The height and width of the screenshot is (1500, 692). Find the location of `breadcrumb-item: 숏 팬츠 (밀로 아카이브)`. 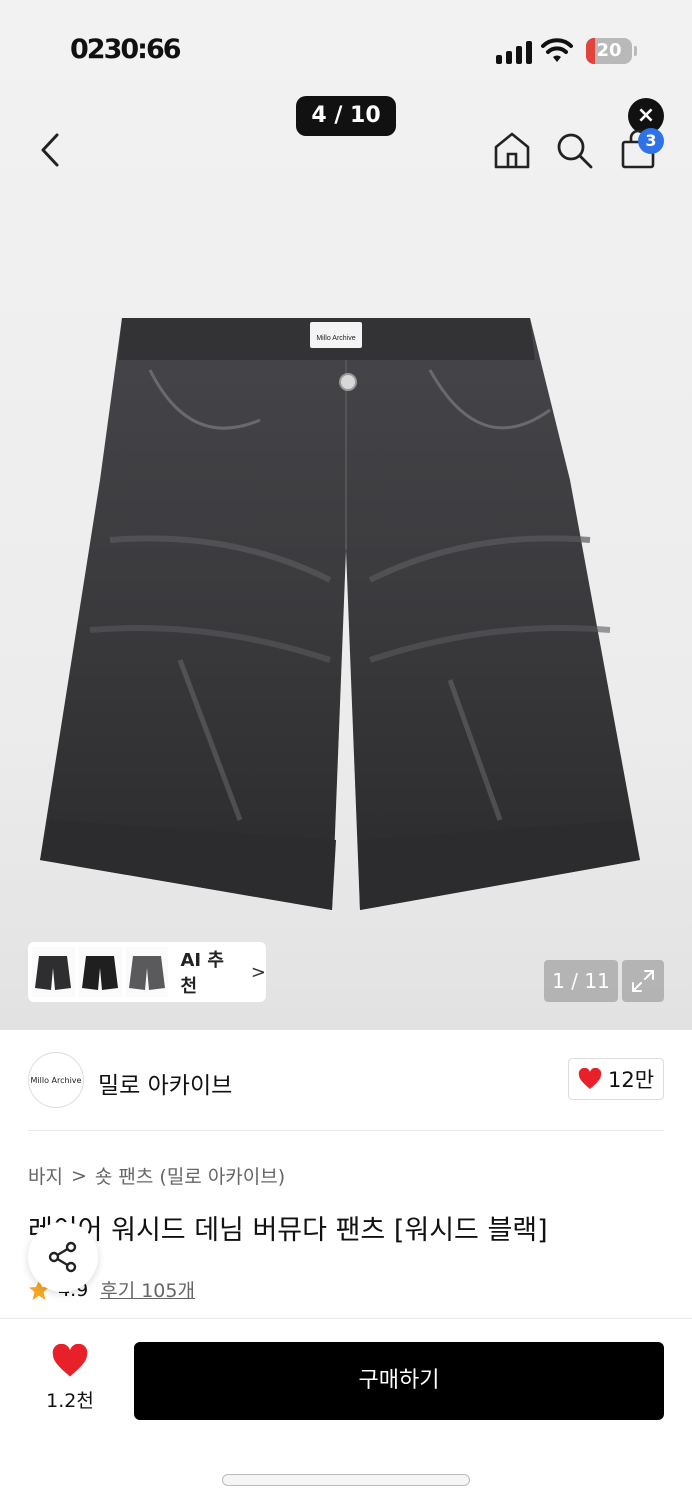

breadcrumb-item: 숏 팬츠 (밀로 아카이브) is located at coordinates (190, 1175).